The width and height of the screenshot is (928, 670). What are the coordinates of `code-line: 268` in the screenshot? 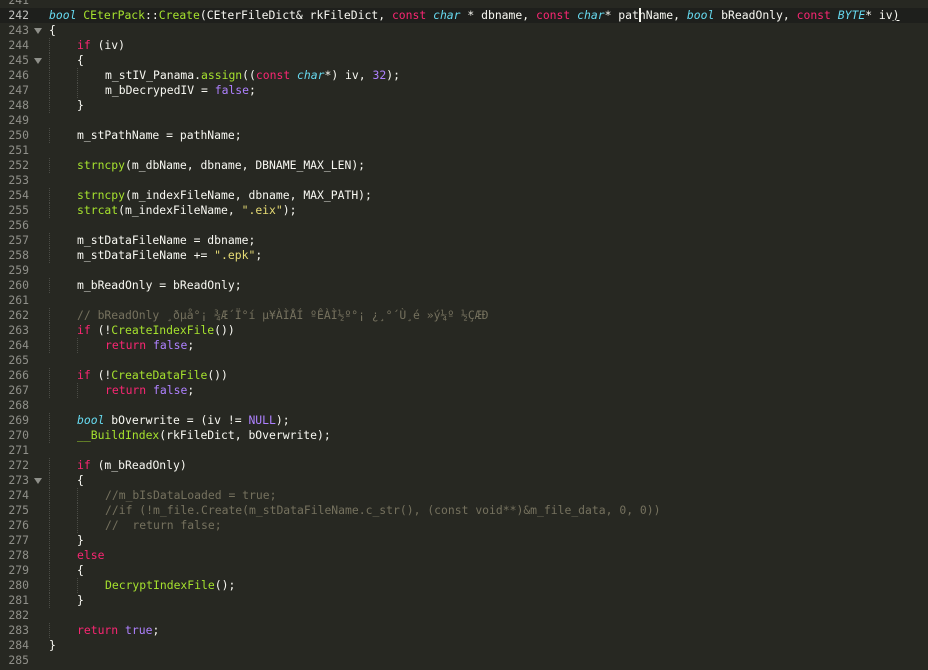 It's located at (464, 405).